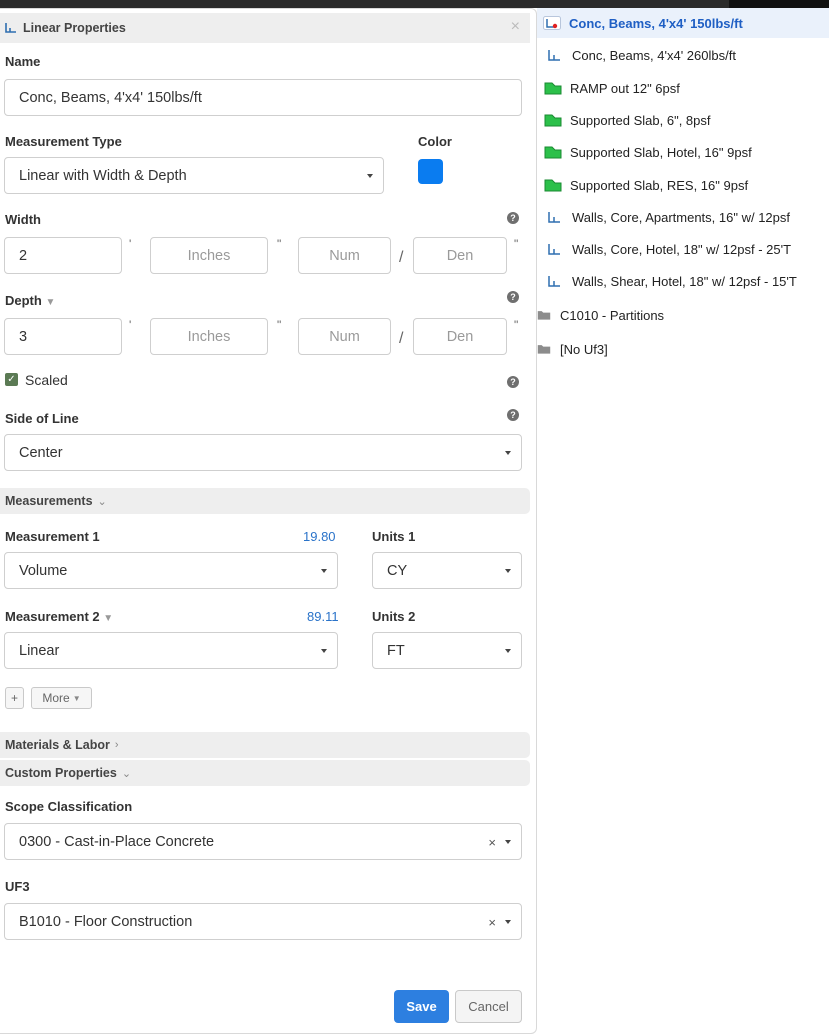 The width and height of the screenshot is (829, 1036). I want to click on measurement2-value: Linear, so click(39, 650).